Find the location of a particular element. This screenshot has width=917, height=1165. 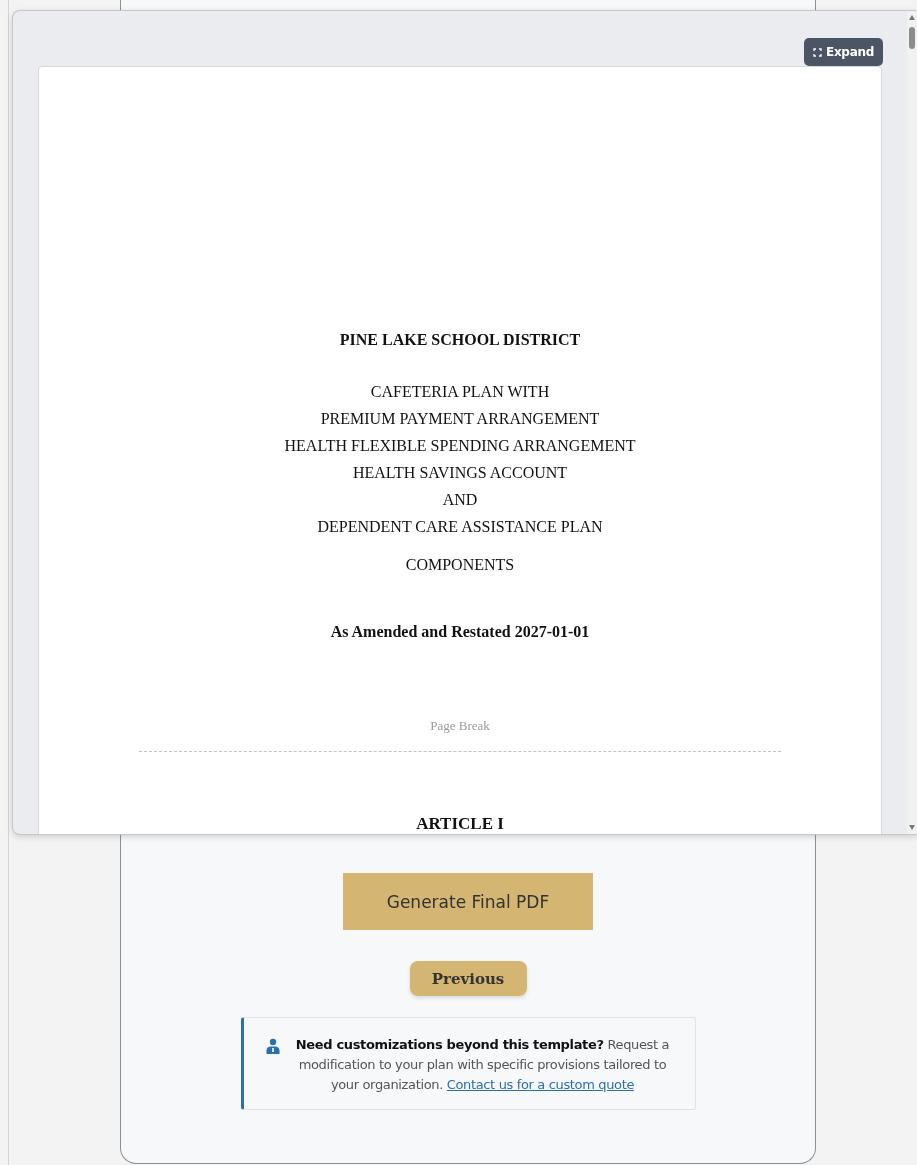

scroll-up-icon is located at coordinates (912, 17).